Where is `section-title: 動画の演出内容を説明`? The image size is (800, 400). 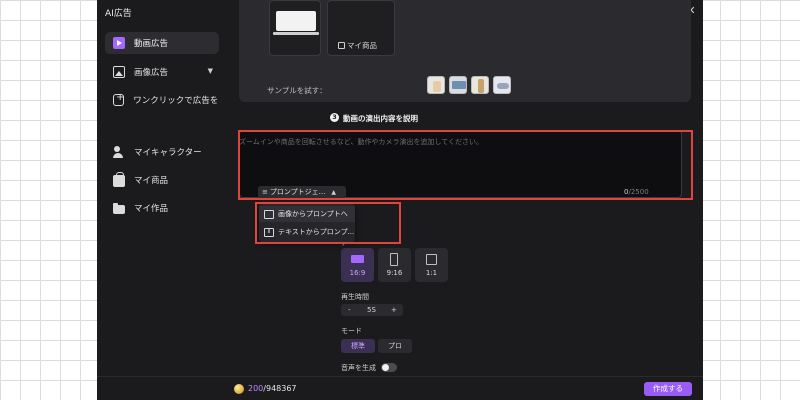 section-title: 動画の演出内容を説明 is located at coordinates (380, 118).